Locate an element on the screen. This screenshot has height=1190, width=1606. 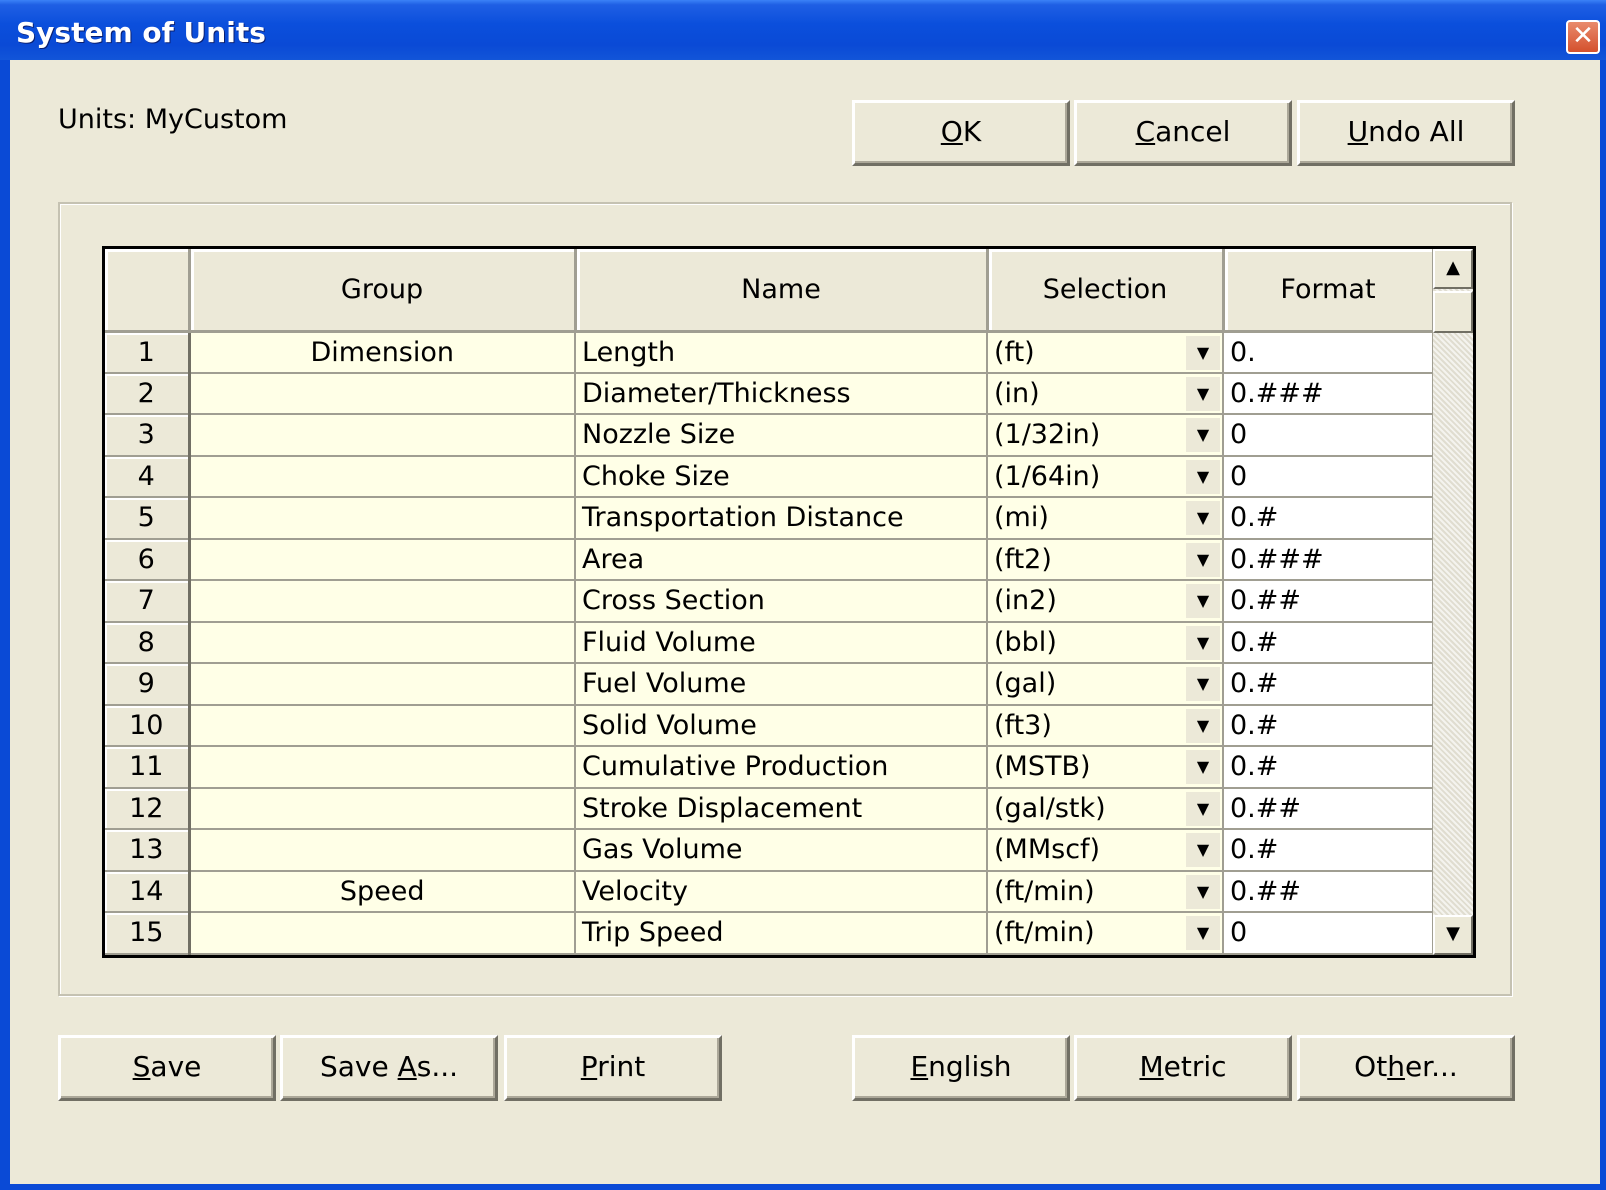
format-input: 0.## is located at coordinates (1328, 601).